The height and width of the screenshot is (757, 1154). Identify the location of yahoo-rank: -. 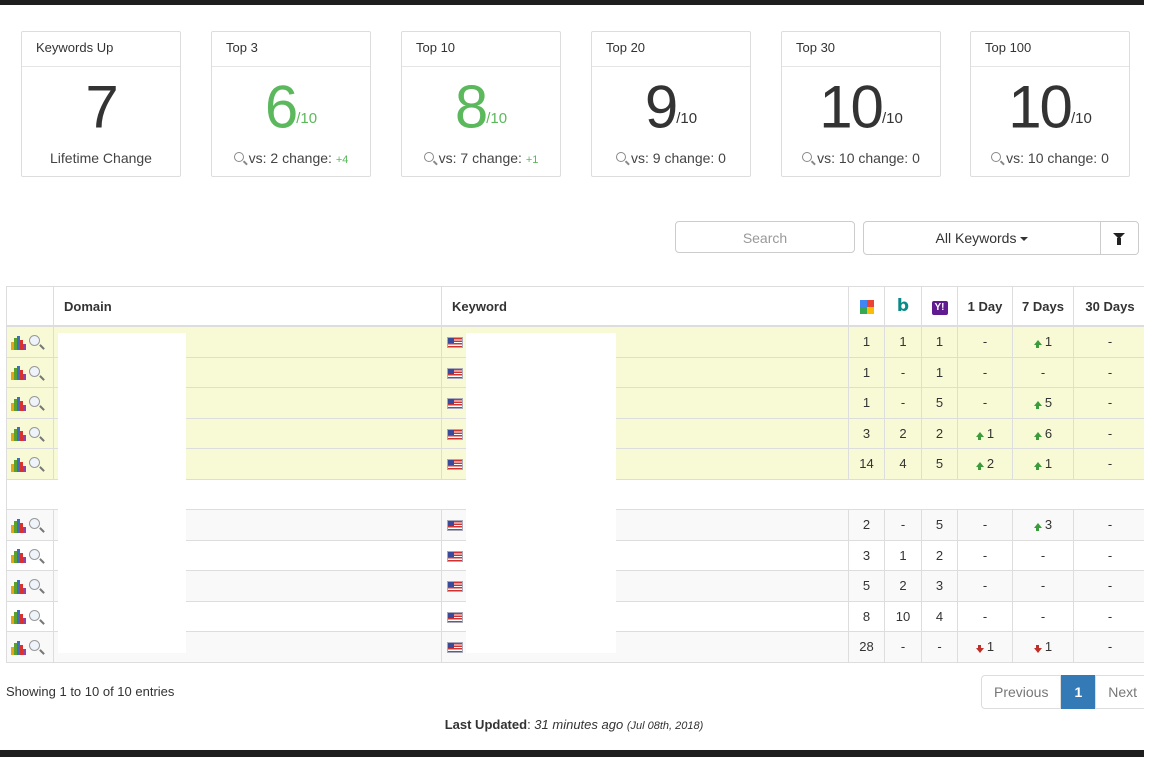
(939, 647).